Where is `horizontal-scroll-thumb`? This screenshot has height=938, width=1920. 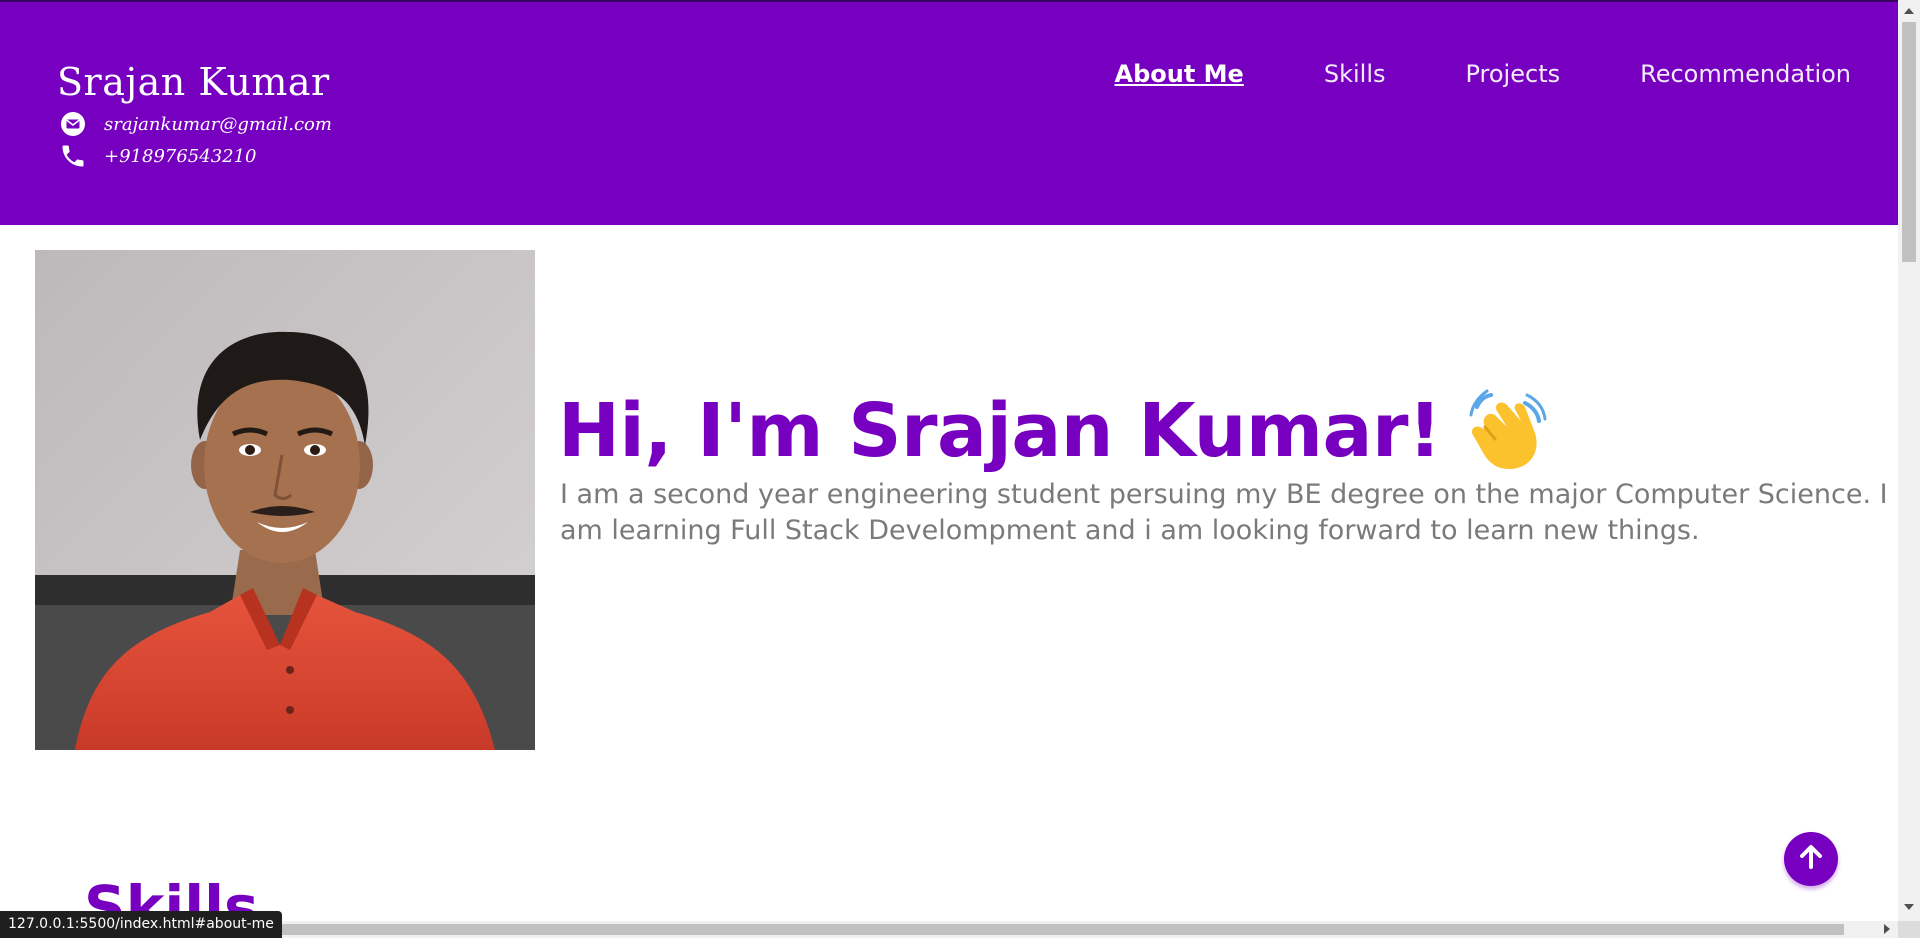
horizontal-scroll-thumb is located at coordinates (1042, 929).